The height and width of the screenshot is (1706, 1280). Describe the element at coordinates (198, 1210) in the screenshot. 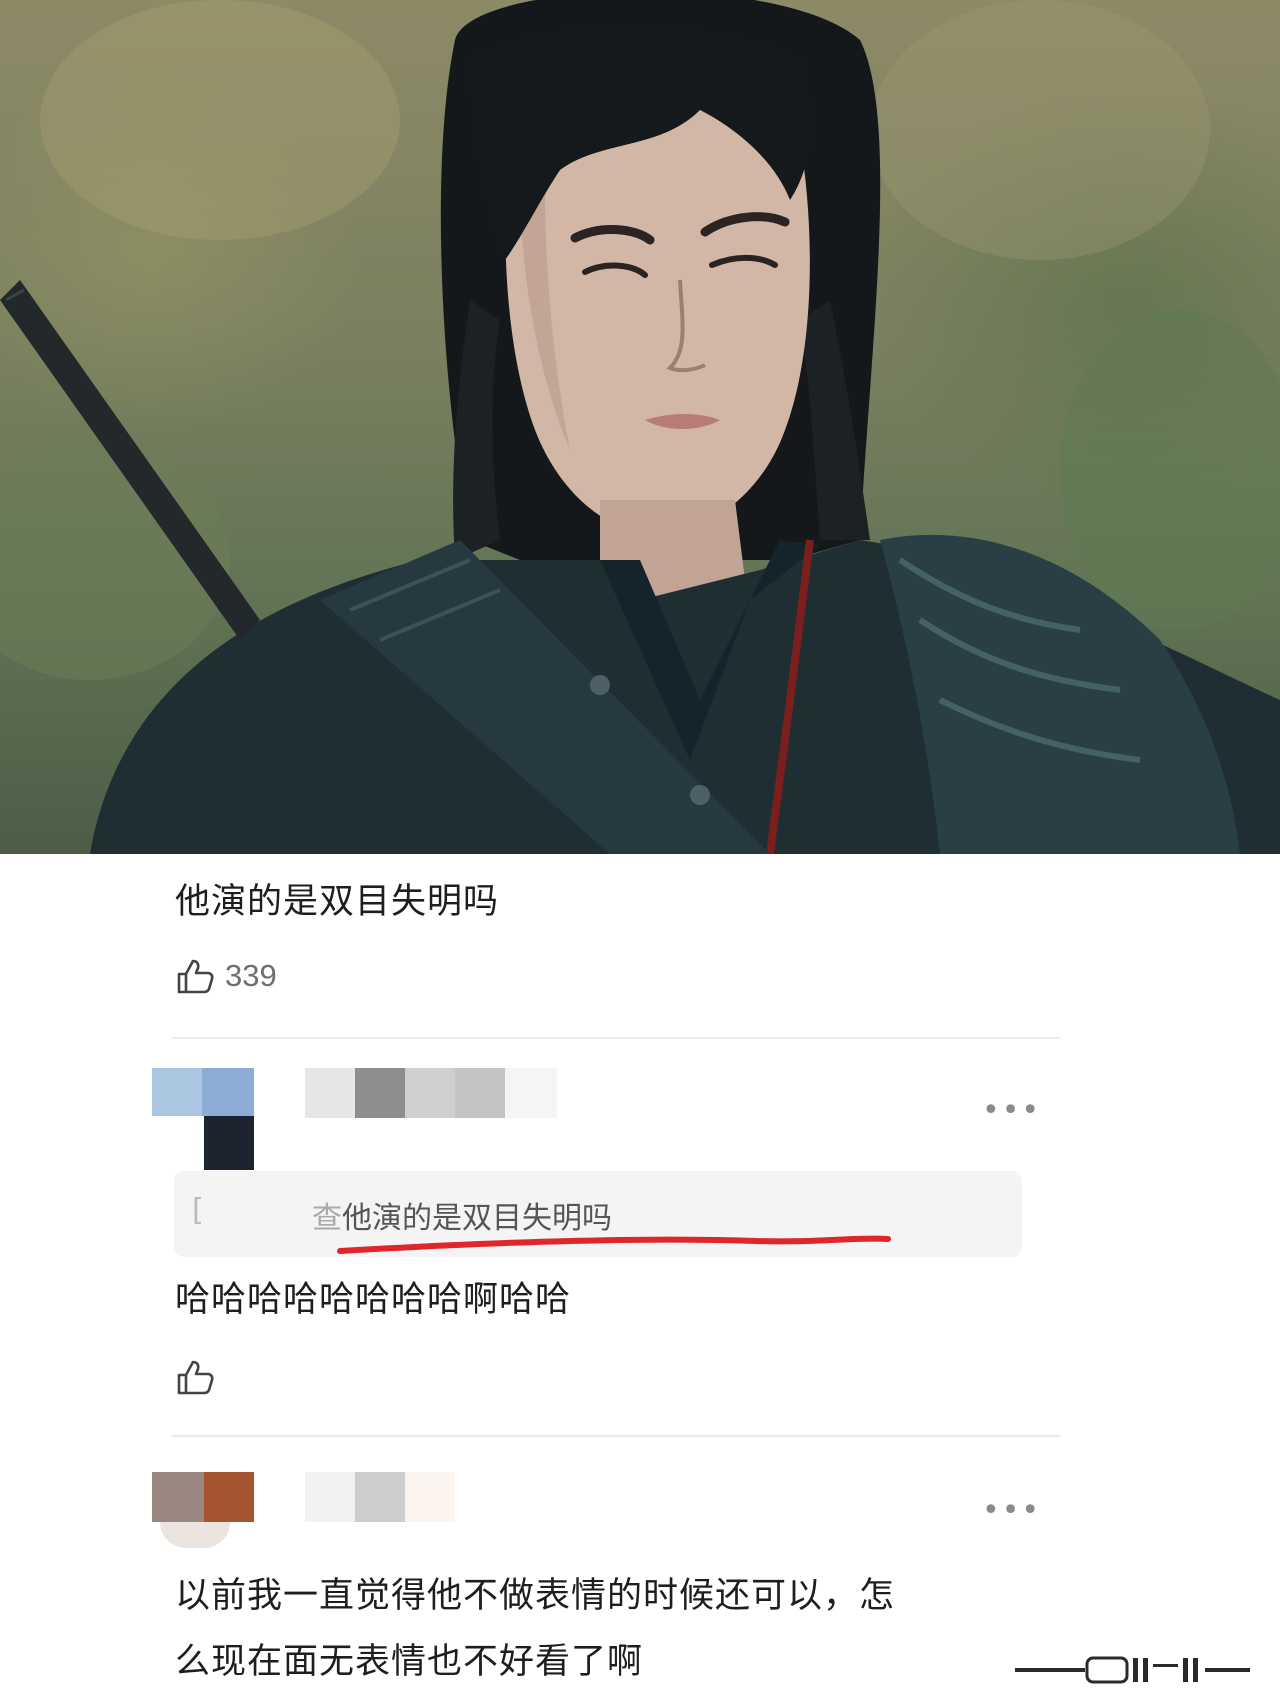

I see `quoted-username-fragment: [` at that location.